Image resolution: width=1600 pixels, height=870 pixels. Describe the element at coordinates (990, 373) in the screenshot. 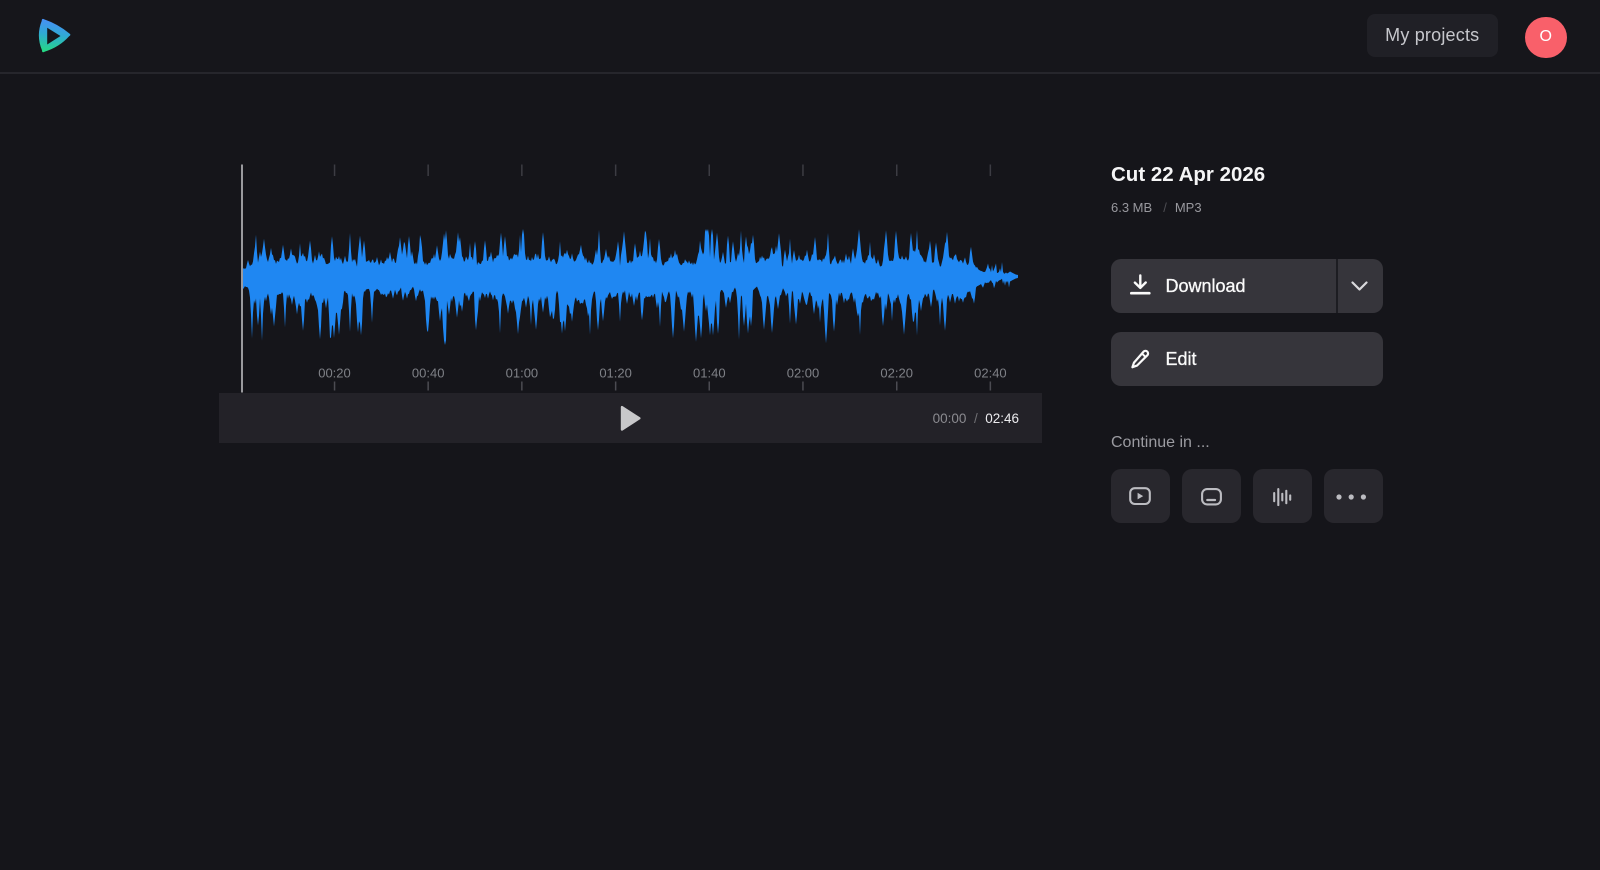

I see `svg-text: 02:40` at that location.